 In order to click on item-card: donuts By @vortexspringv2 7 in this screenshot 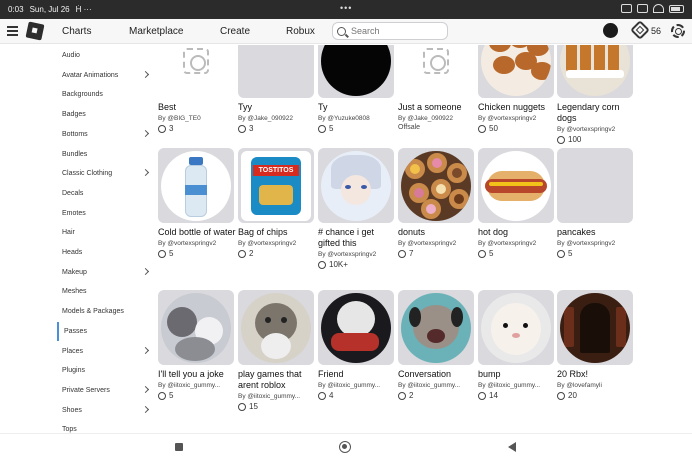, I will do `click(436, 203)`.